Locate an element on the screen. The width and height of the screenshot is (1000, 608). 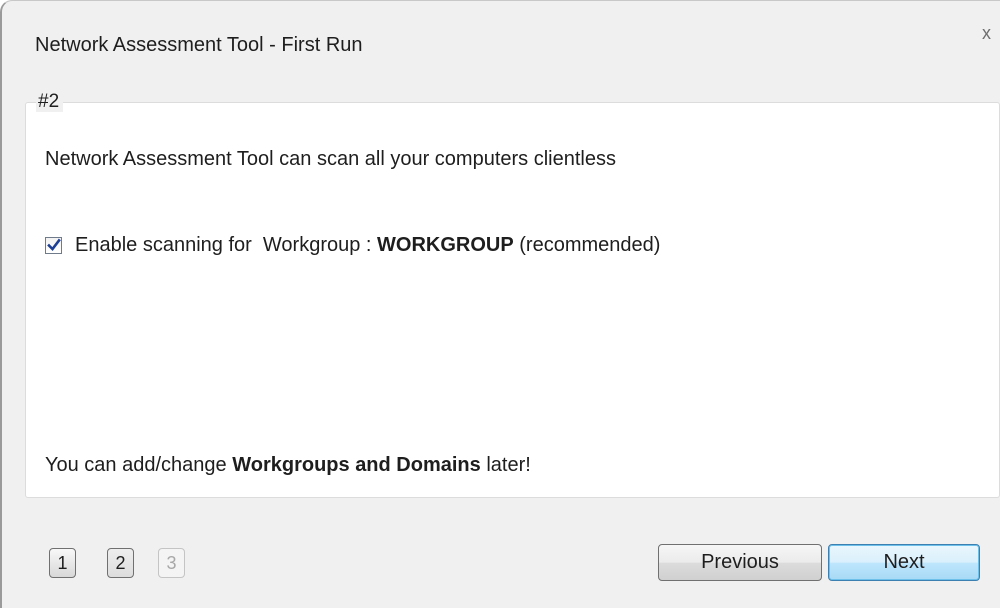
enable-scanning-checkbox is located at coordinates (53, 245).